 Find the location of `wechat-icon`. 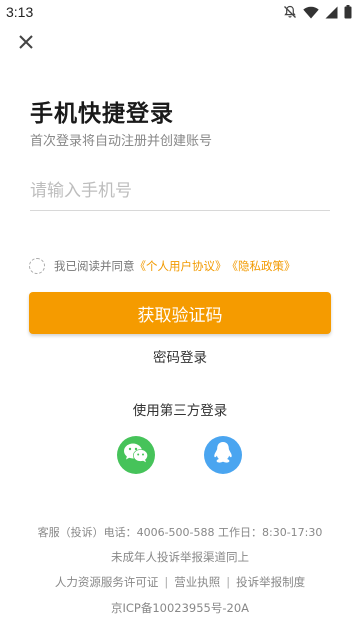

wechat-icon is located at coordinates (136, 455).